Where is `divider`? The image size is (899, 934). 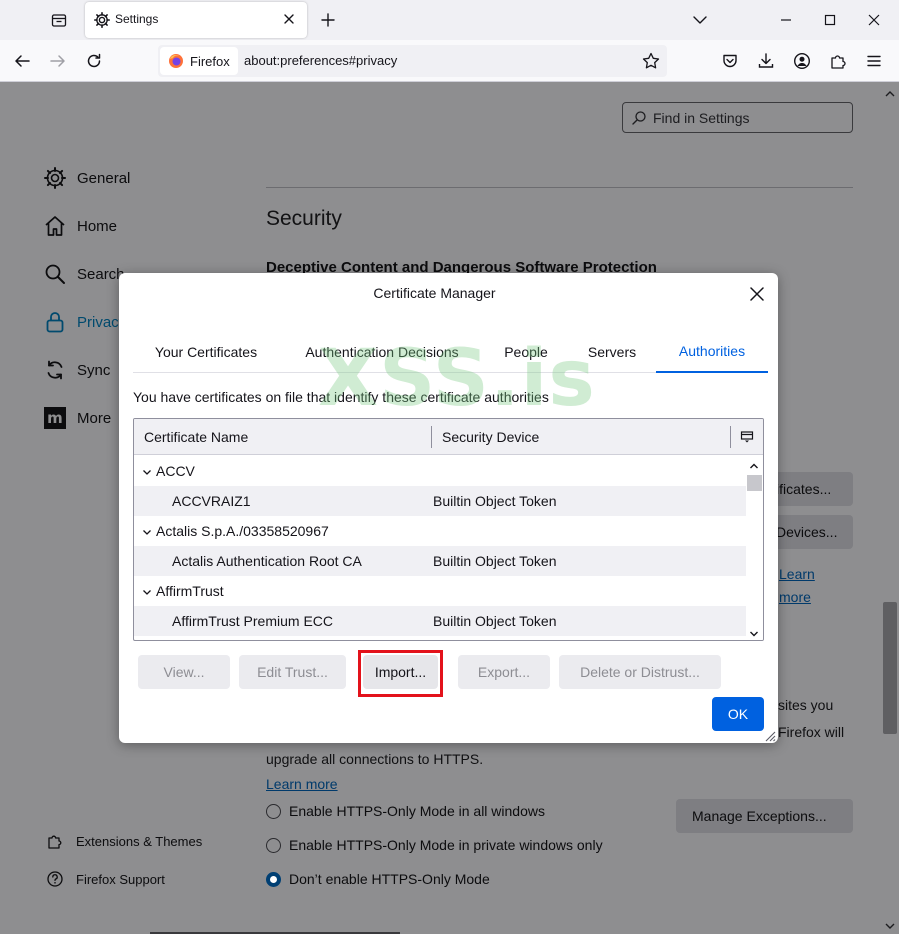
divider is located at coordinates (559, 187).